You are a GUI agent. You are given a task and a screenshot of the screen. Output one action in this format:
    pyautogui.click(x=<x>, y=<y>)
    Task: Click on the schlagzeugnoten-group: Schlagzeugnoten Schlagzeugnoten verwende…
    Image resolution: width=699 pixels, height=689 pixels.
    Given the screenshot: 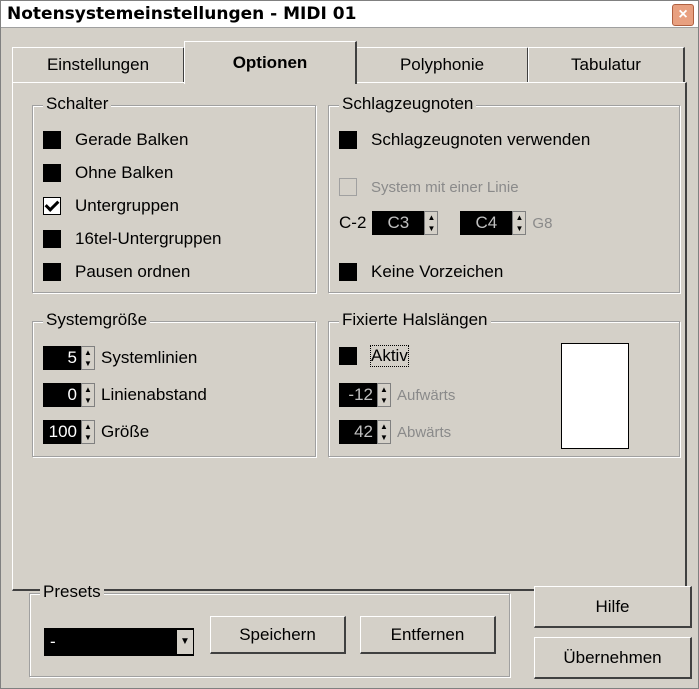 What is the action you would take?
    pyautogui.click(x=504, y=193)
    